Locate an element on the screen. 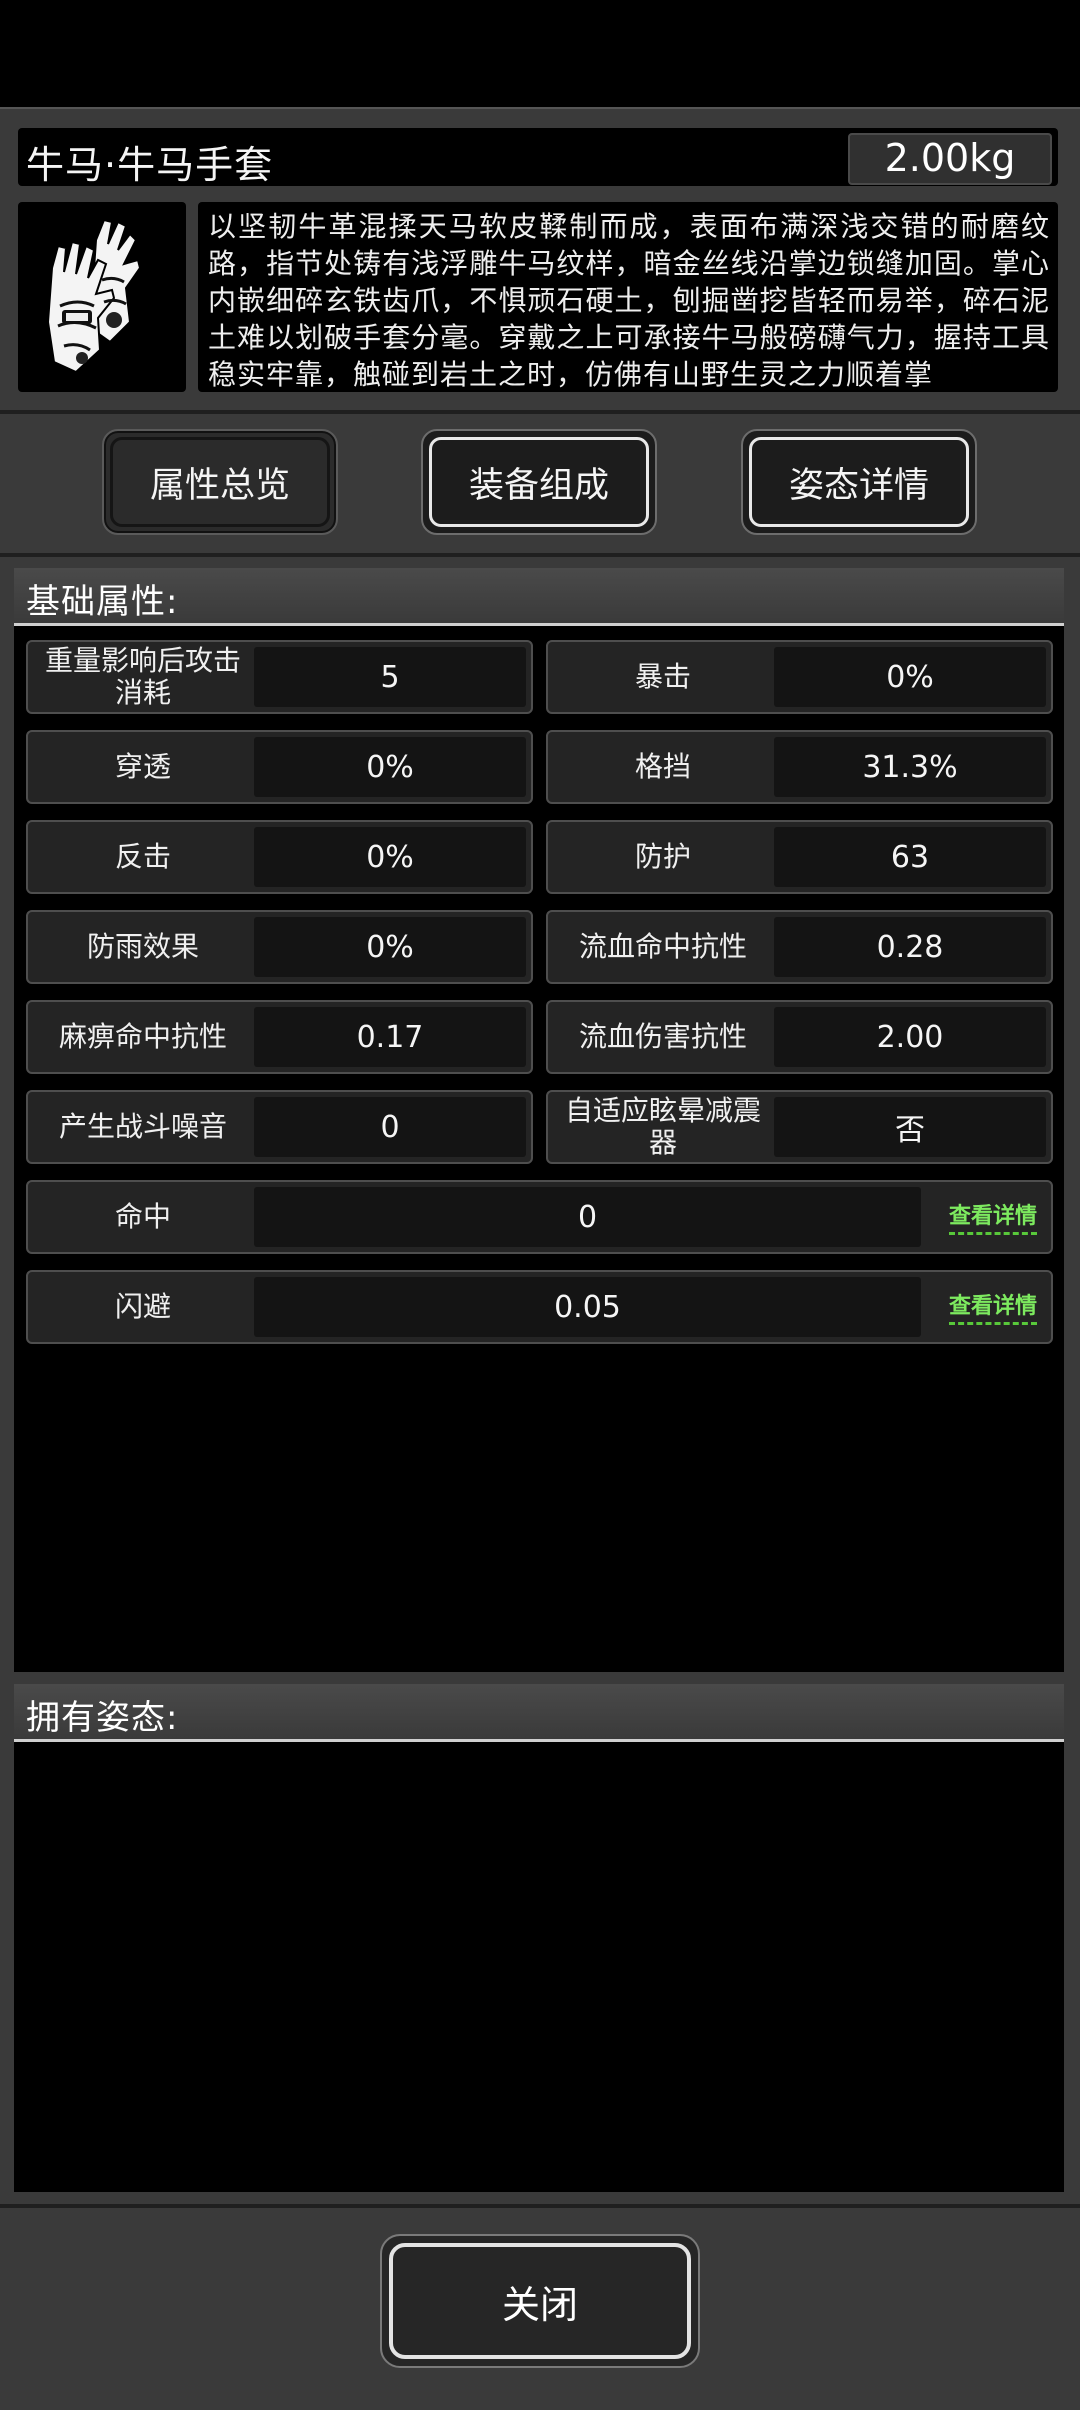  stat-cell: 自适应眩晕减震器 否 is located at coordinates (799, 1127).